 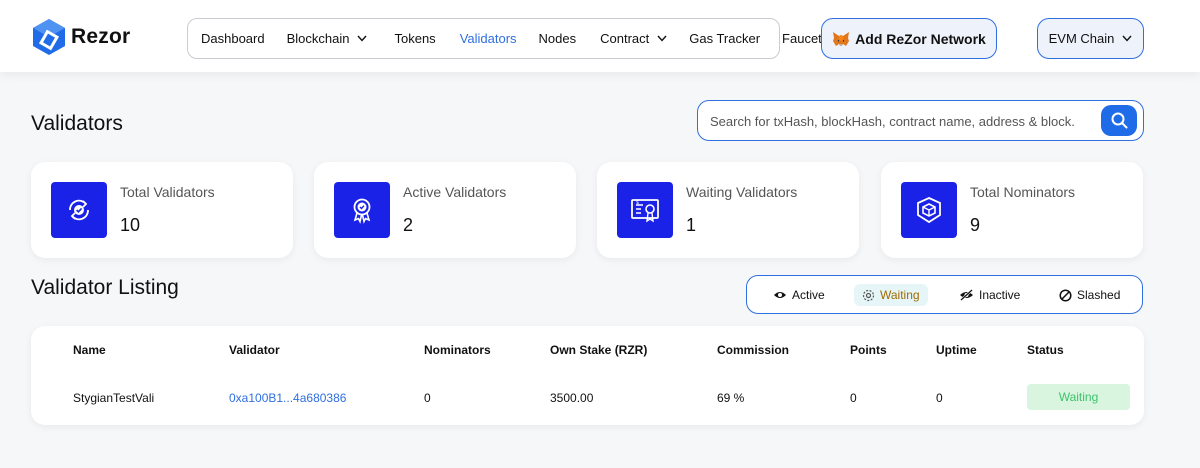 I want to click on award-badge-icon, so click(x=362, y=210).